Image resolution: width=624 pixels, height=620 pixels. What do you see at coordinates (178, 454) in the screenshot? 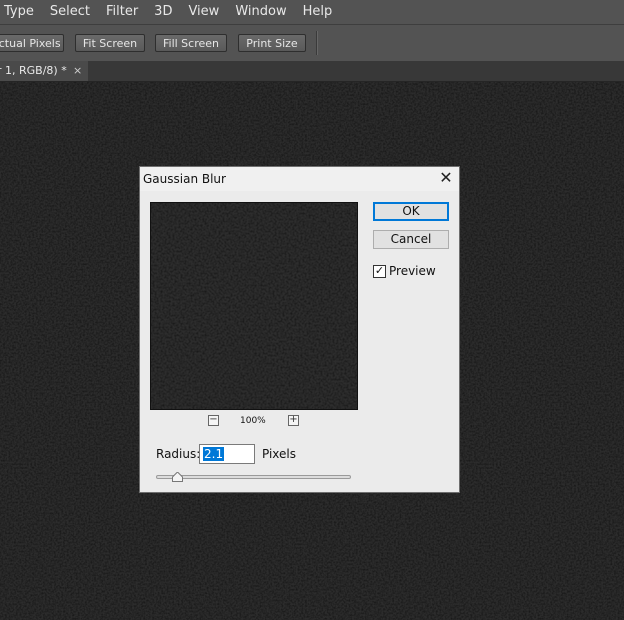
I see `radius-label: Radius:` at bounding box center [178, 454].